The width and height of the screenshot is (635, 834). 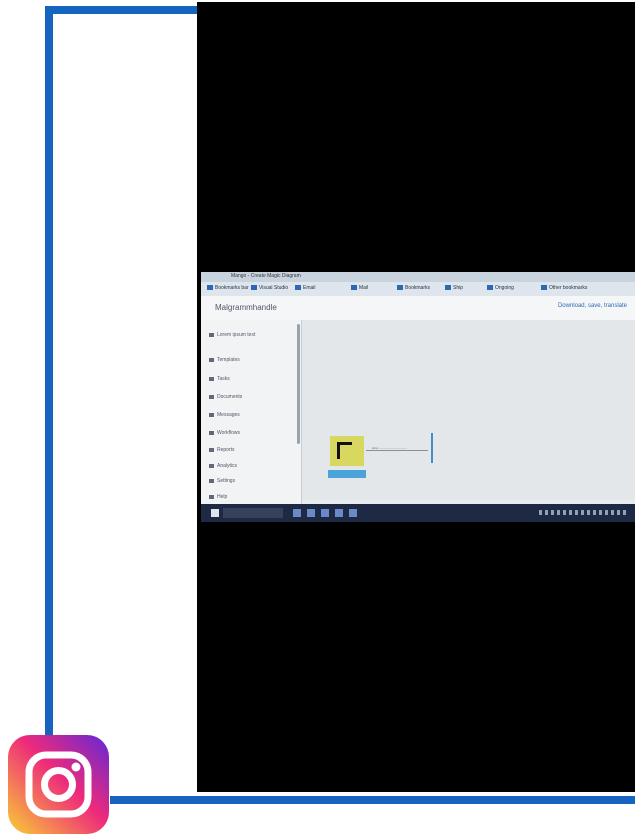 I want to click on sidebar-item: Analytics, so click(x=223, y=466).